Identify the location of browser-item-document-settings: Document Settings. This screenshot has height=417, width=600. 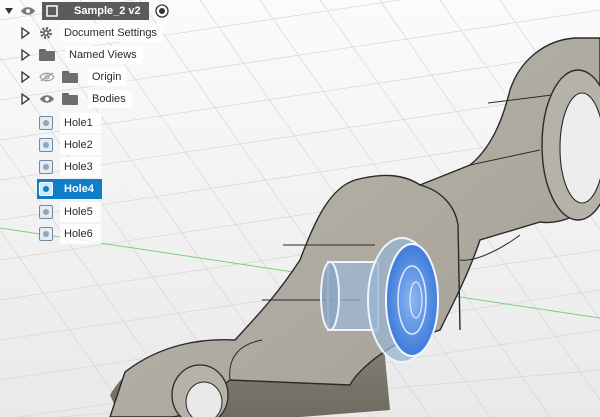
(81, 33).